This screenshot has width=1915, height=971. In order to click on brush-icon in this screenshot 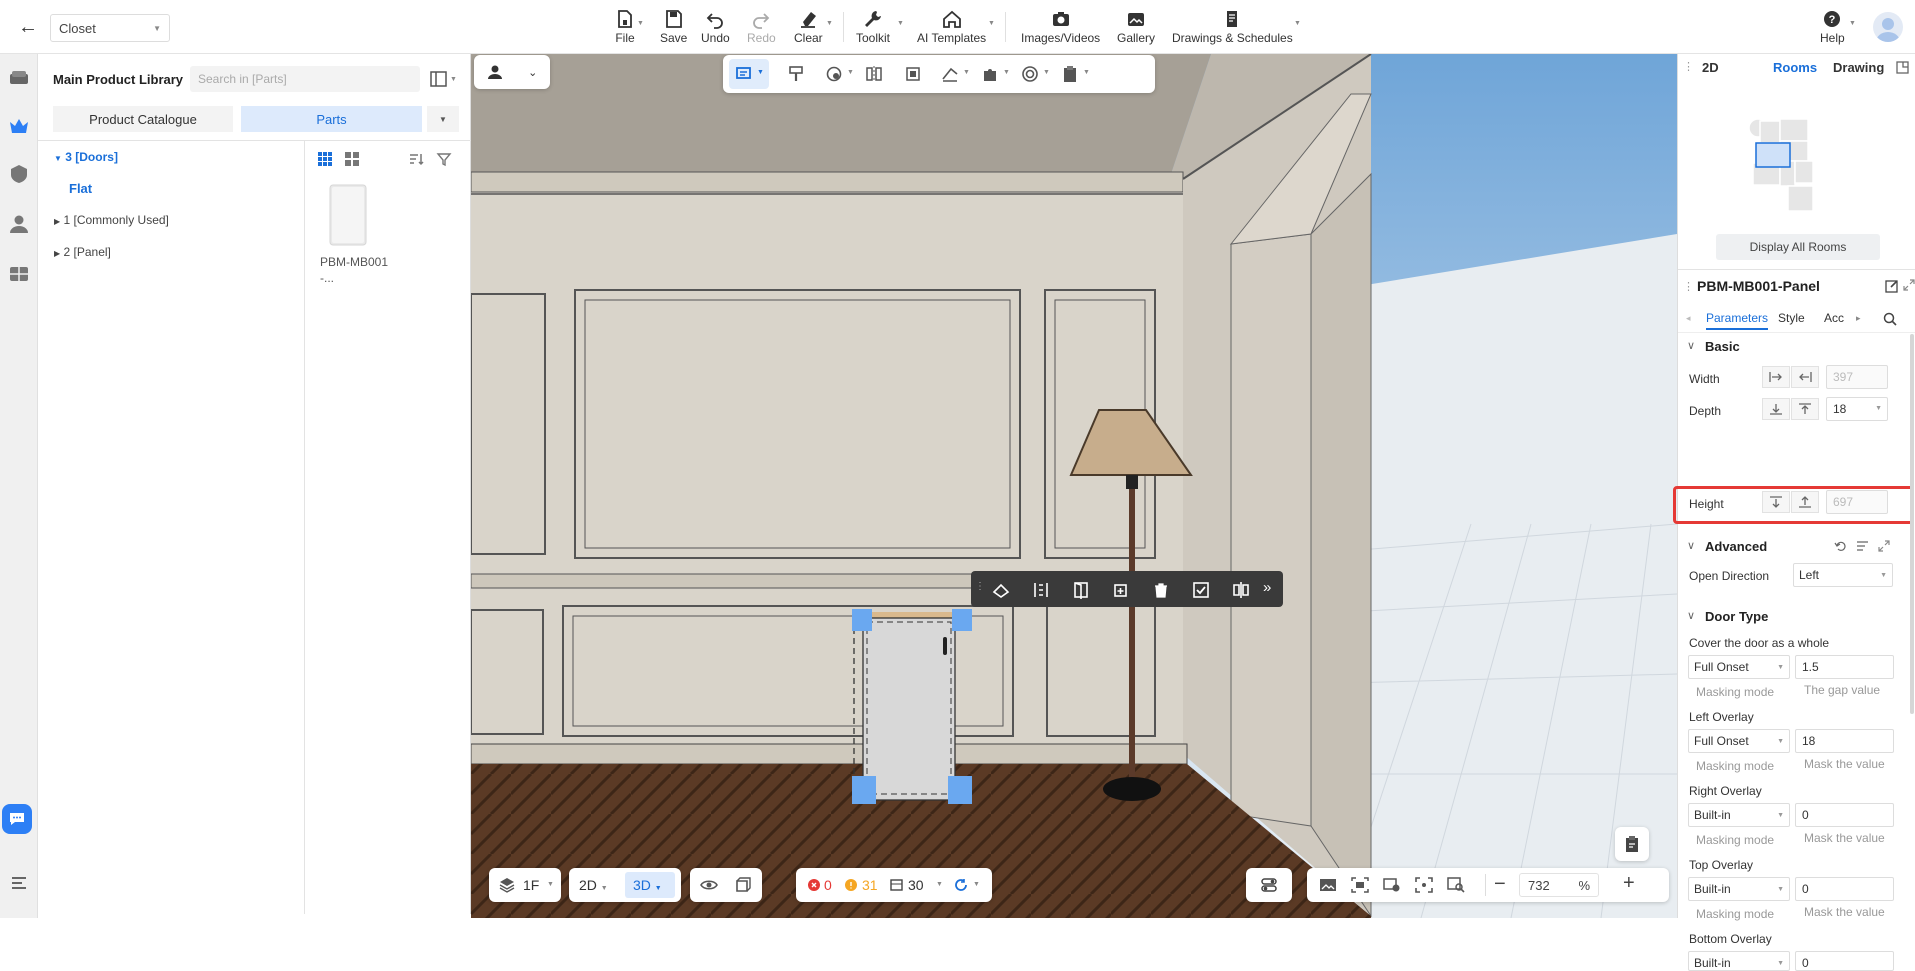, I will do `click(796, 74)`.